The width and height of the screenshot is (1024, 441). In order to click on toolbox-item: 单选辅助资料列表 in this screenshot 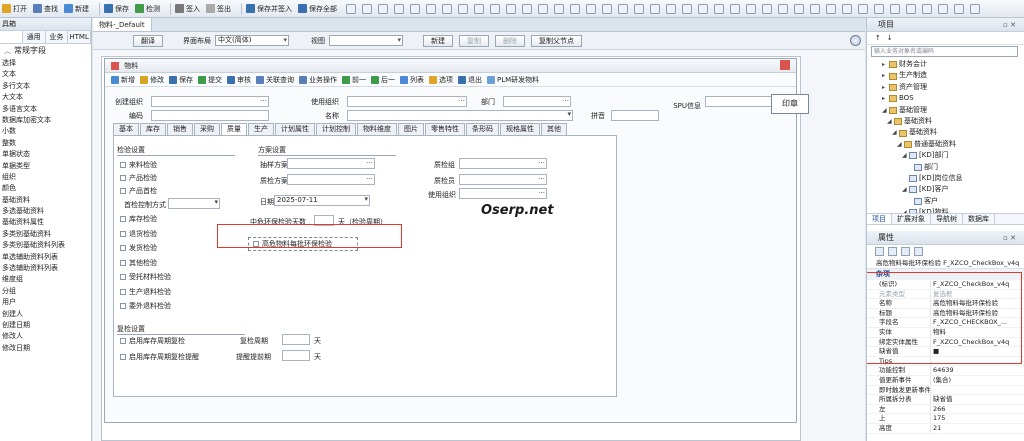, I will do `click(45, 257)`.